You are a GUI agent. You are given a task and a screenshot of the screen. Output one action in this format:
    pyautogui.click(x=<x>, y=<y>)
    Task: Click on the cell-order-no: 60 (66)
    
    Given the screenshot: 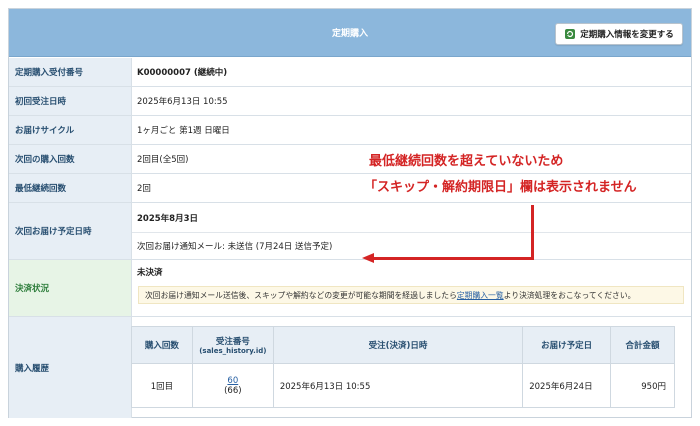 What is the action you would take?
    pyautogui.click(x=232, y=385)
    